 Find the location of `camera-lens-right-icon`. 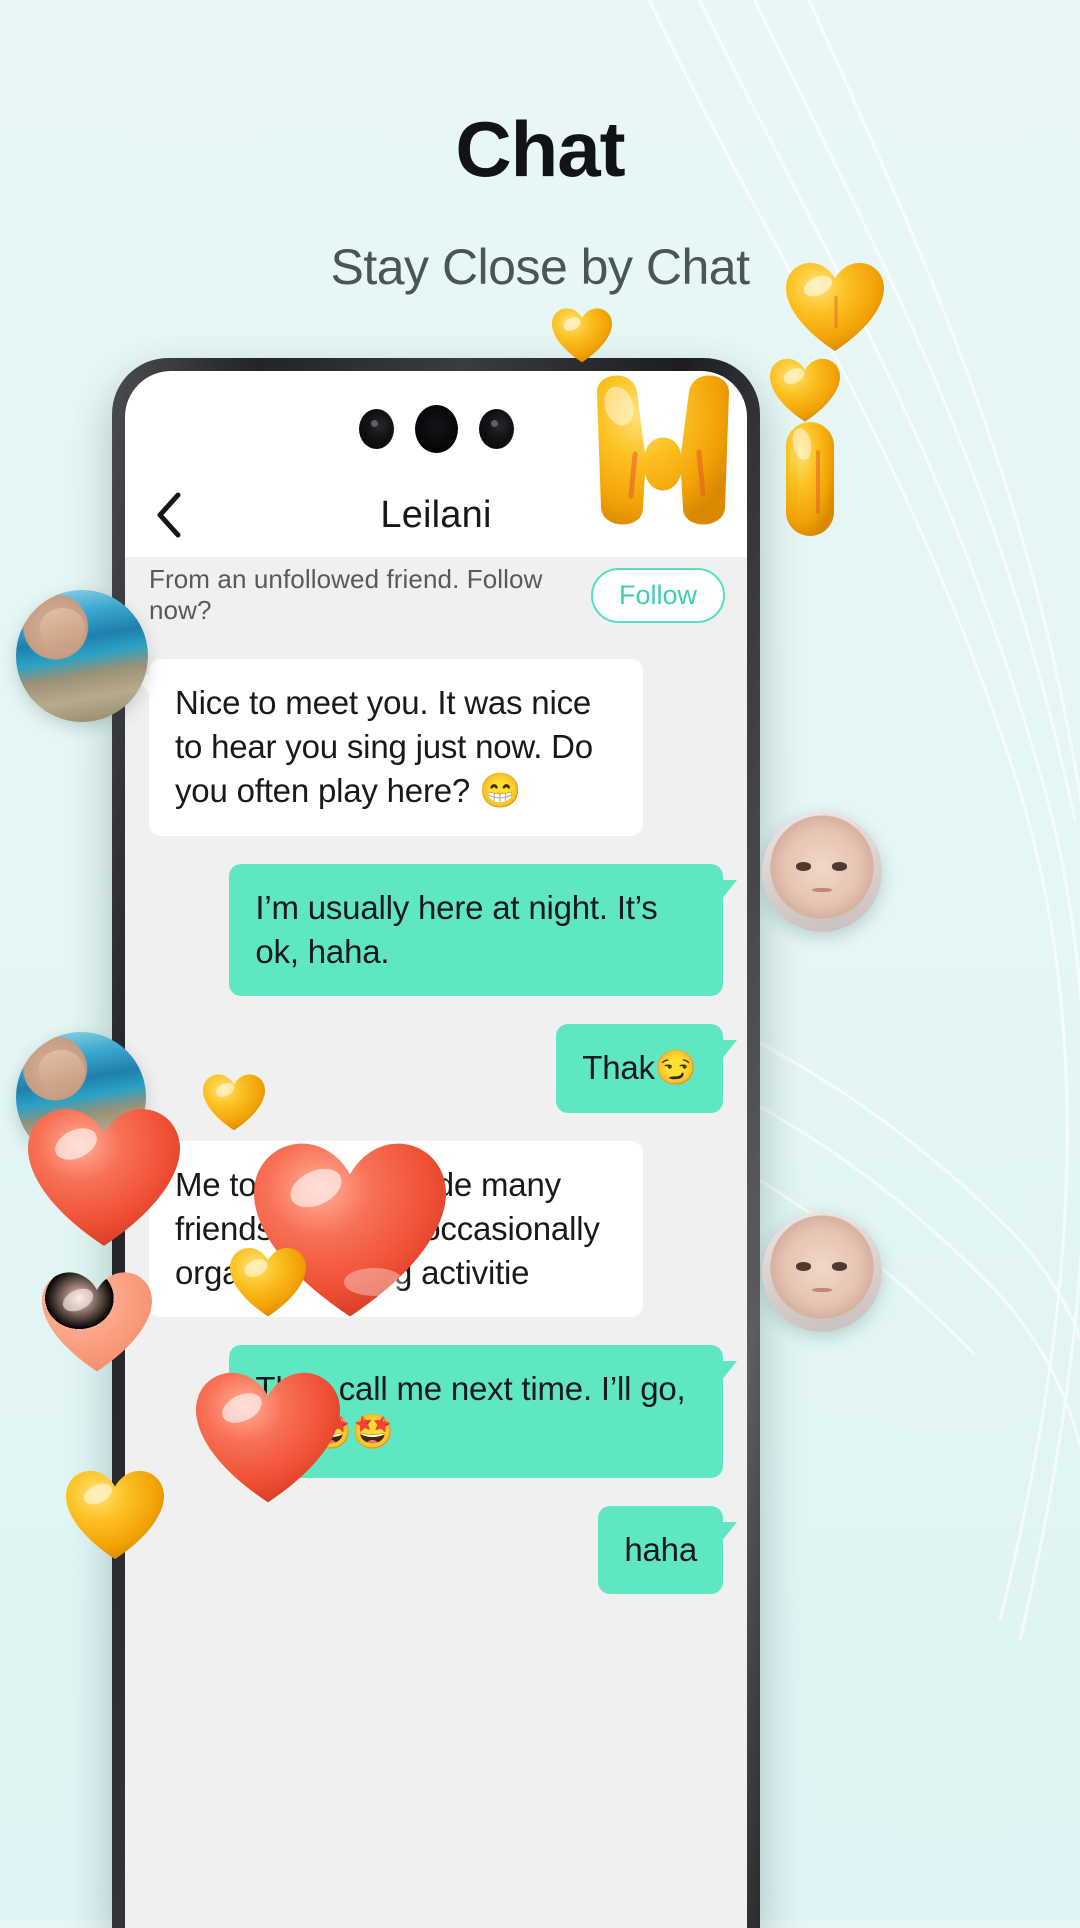

camera-lens-right-icon is located at coordinates (496, 429).